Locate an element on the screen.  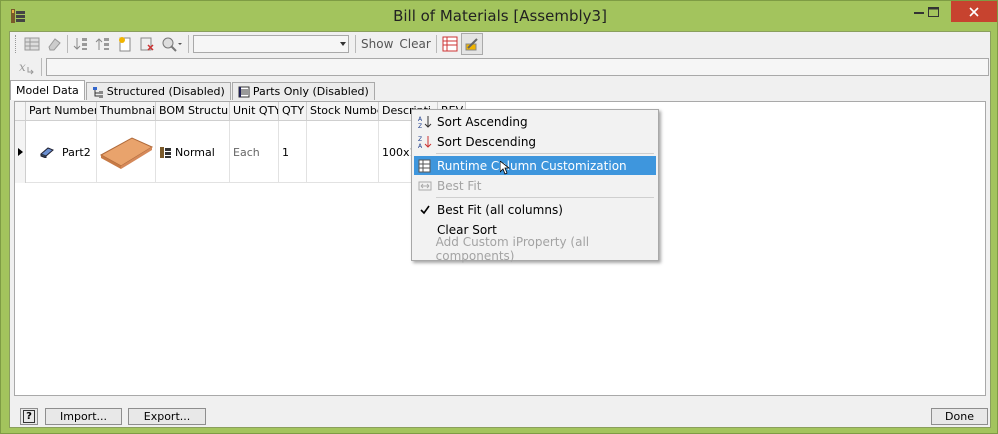
part-thumbnail-image is located at coordinates (126, 153).